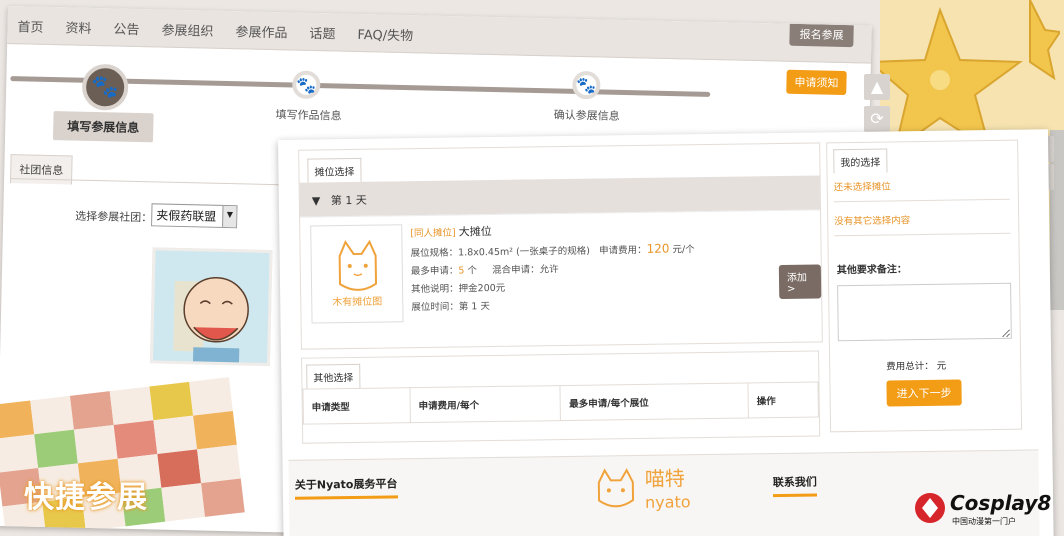 The height and width of the screenshot is (536, 1064). I want to click on column-header-action: 操作, so click(783, 399).